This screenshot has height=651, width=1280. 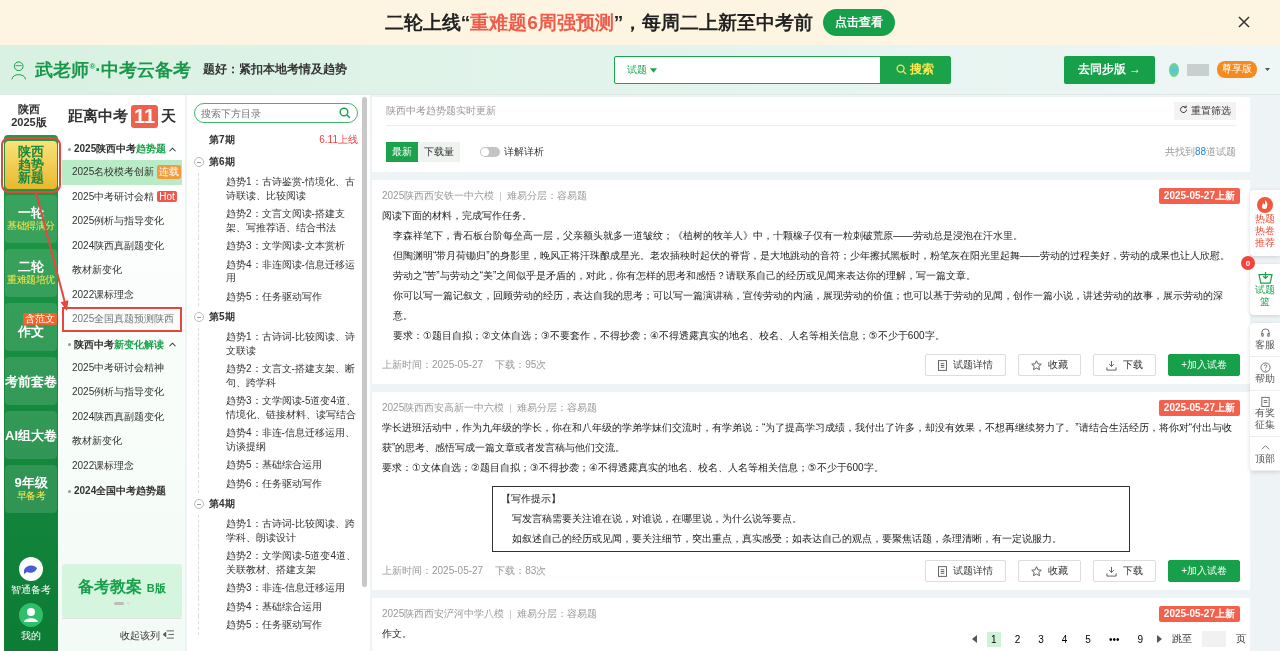 What do you see at coordinates (975, 639) in the screenshot?
I see `previous-page-icon` at bounding box center [975, 639].